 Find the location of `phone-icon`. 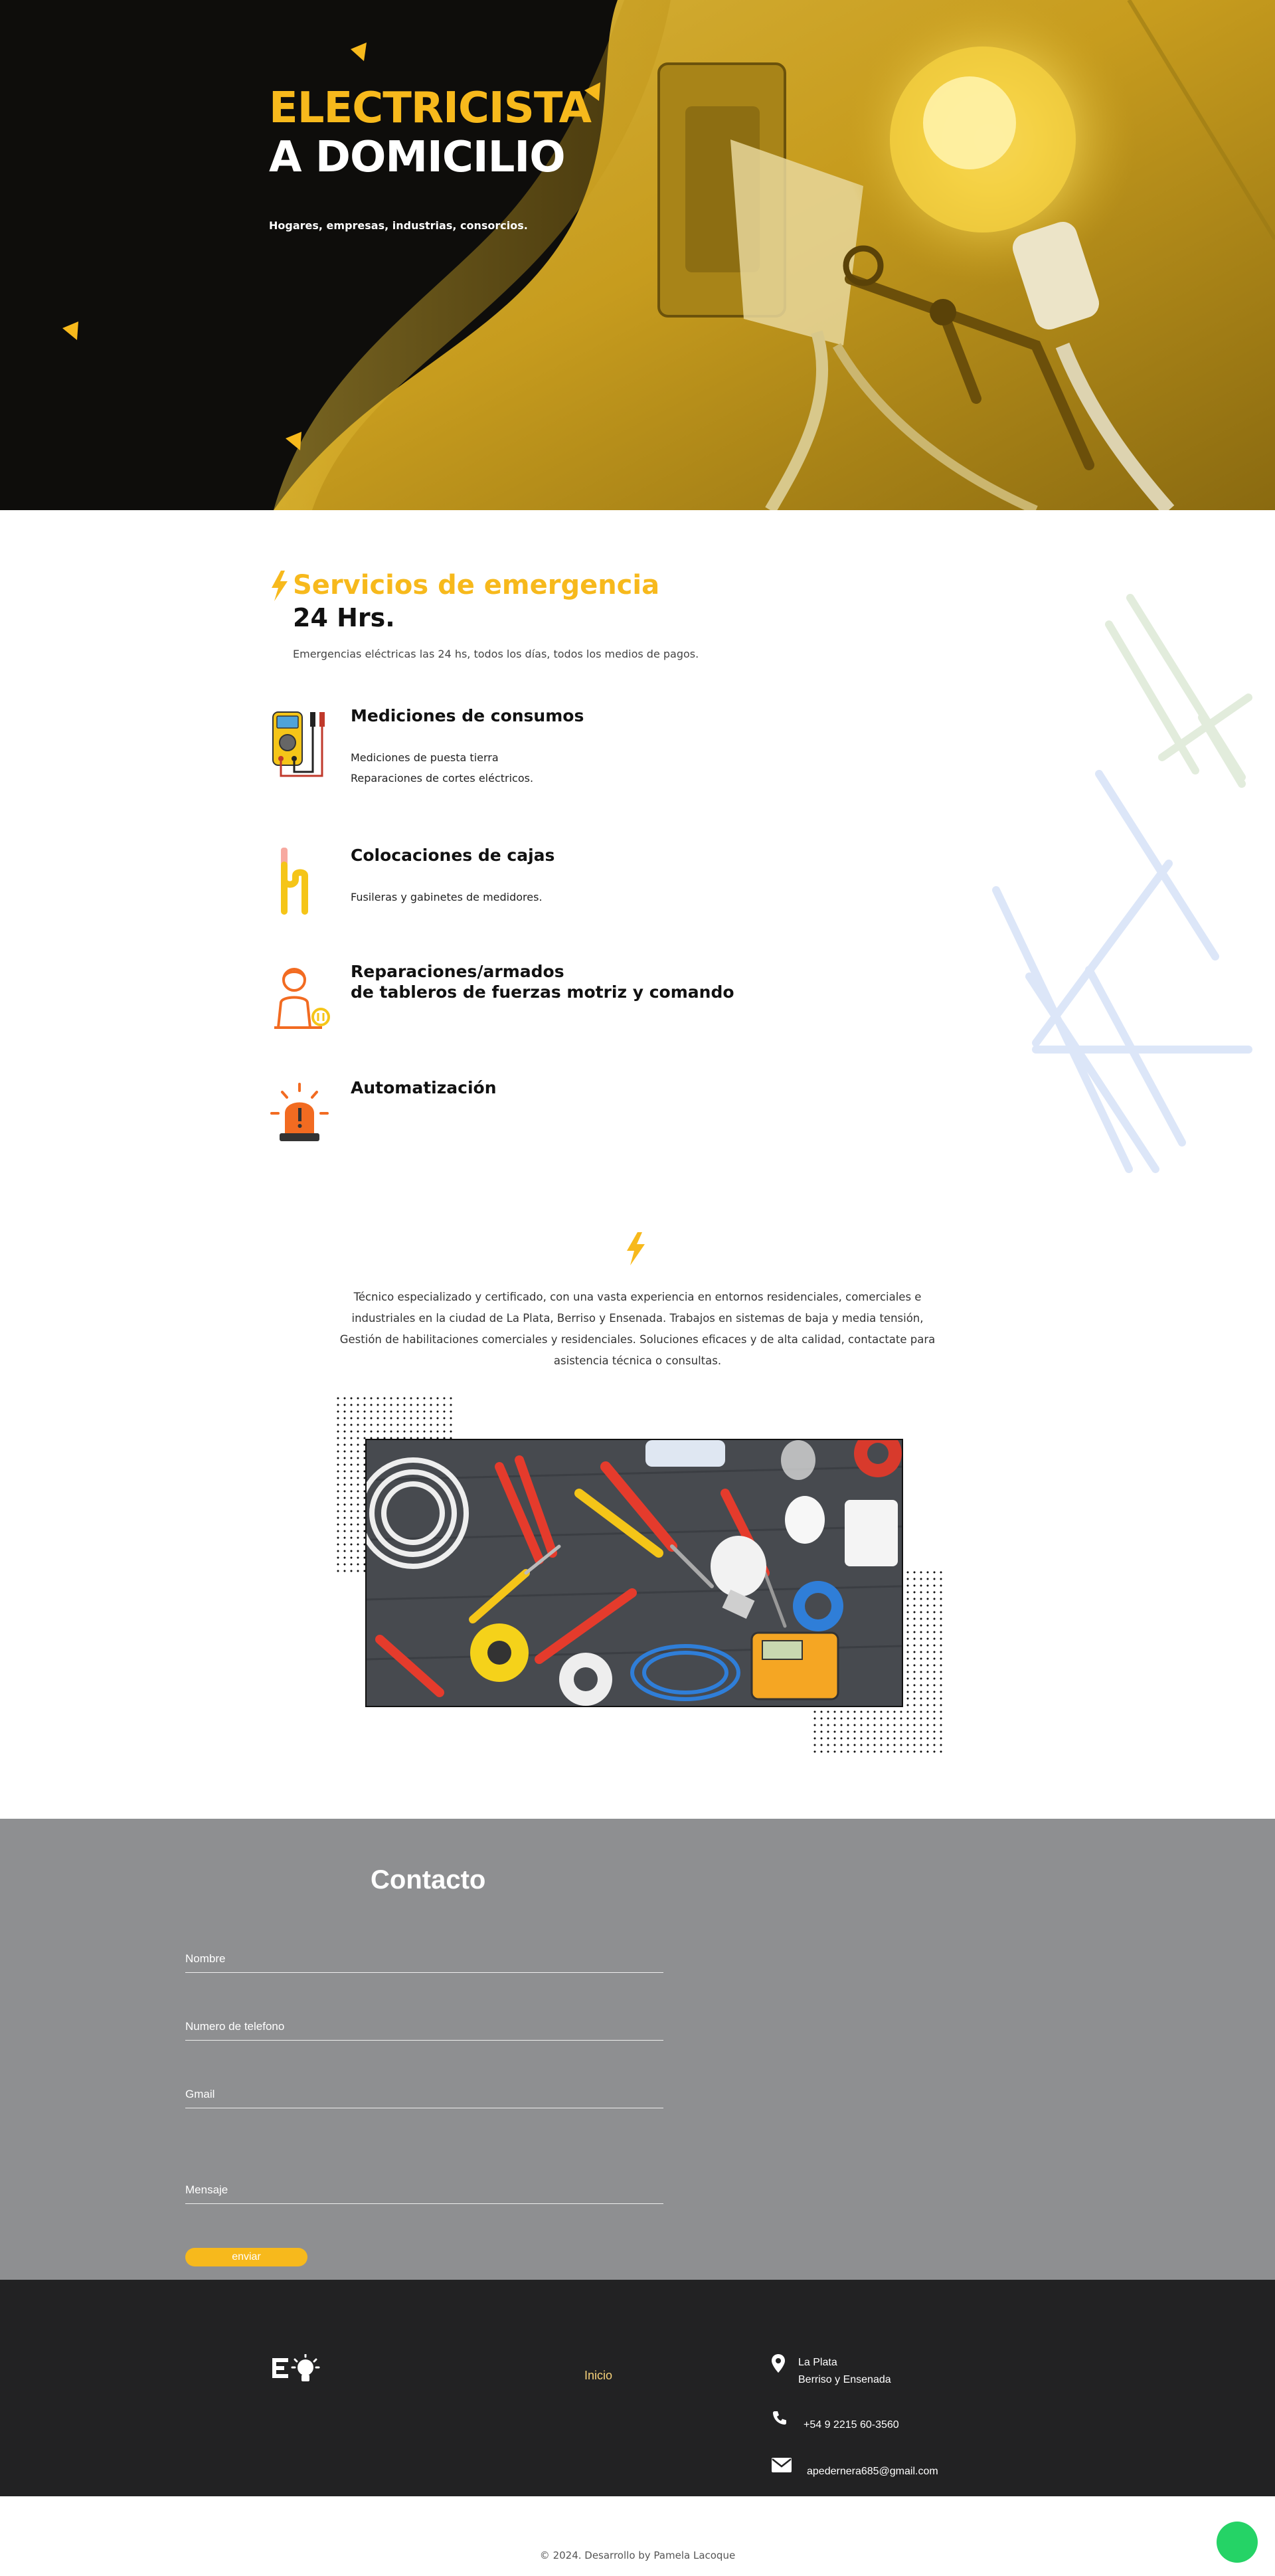

phone-icon is located at coordinates (779, 2418).